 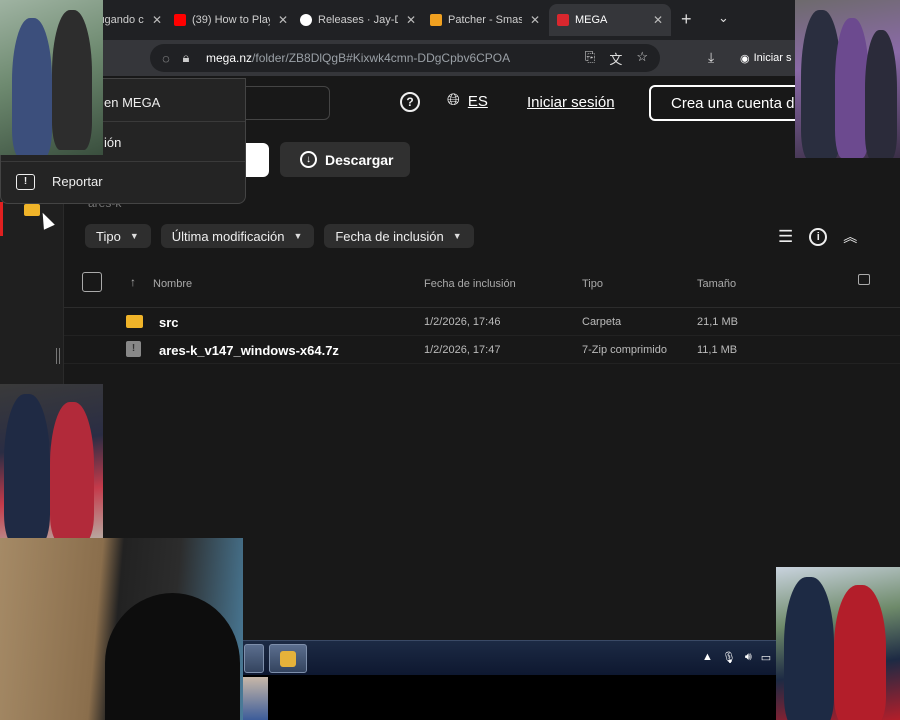 I want to click on file-size: 21,1 MB, so click(x=717, y=322).